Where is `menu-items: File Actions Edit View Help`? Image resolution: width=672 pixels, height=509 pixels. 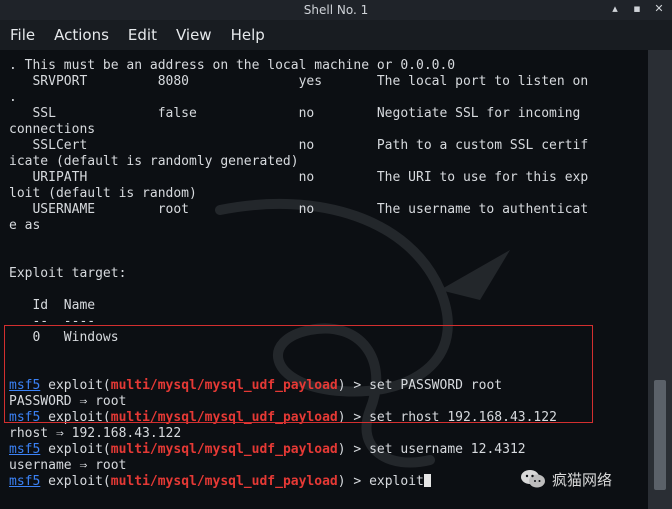 menu-items: File Actions Edit View Help is located at coordinates (137, 35).